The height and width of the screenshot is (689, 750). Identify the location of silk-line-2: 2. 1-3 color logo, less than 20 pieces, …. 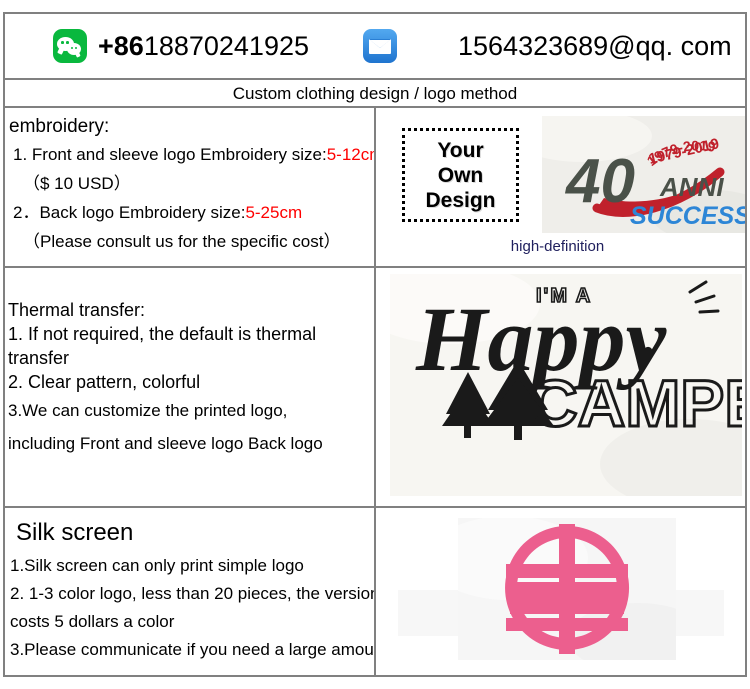
(193, 593).